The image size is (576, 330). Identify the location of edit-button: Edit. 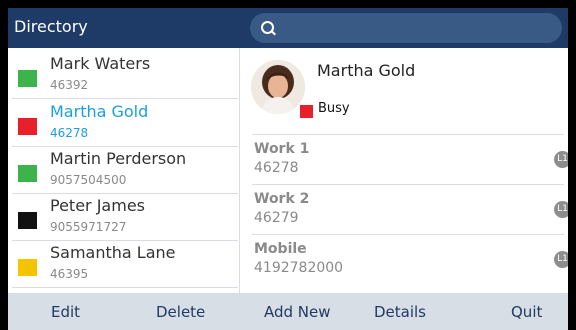
(65, 312).